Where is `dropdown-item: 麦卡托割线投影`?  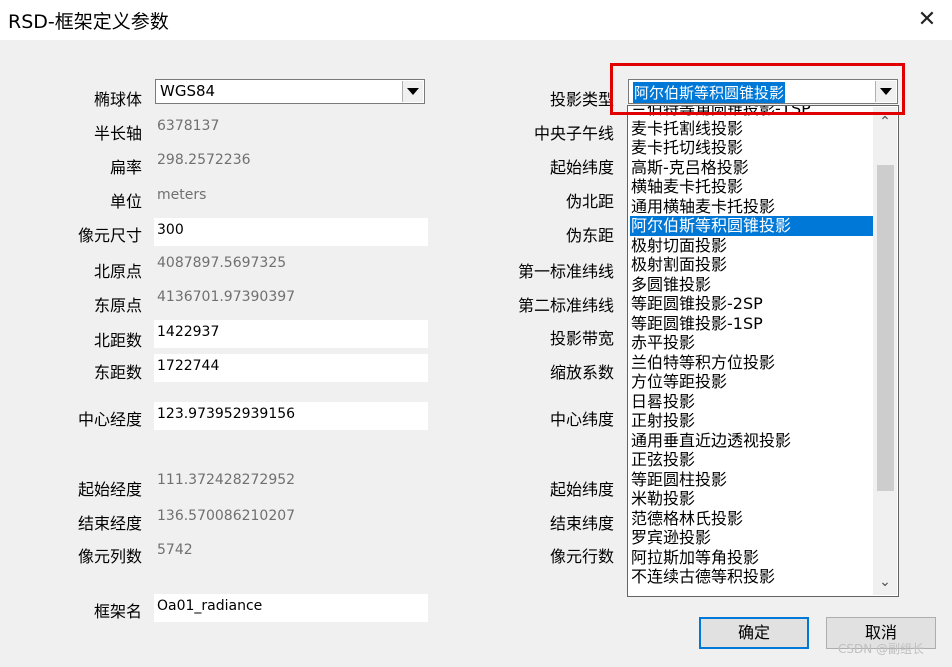 dropdown-item: 麦卡托割线投影 is located at coordinates (752, 129).